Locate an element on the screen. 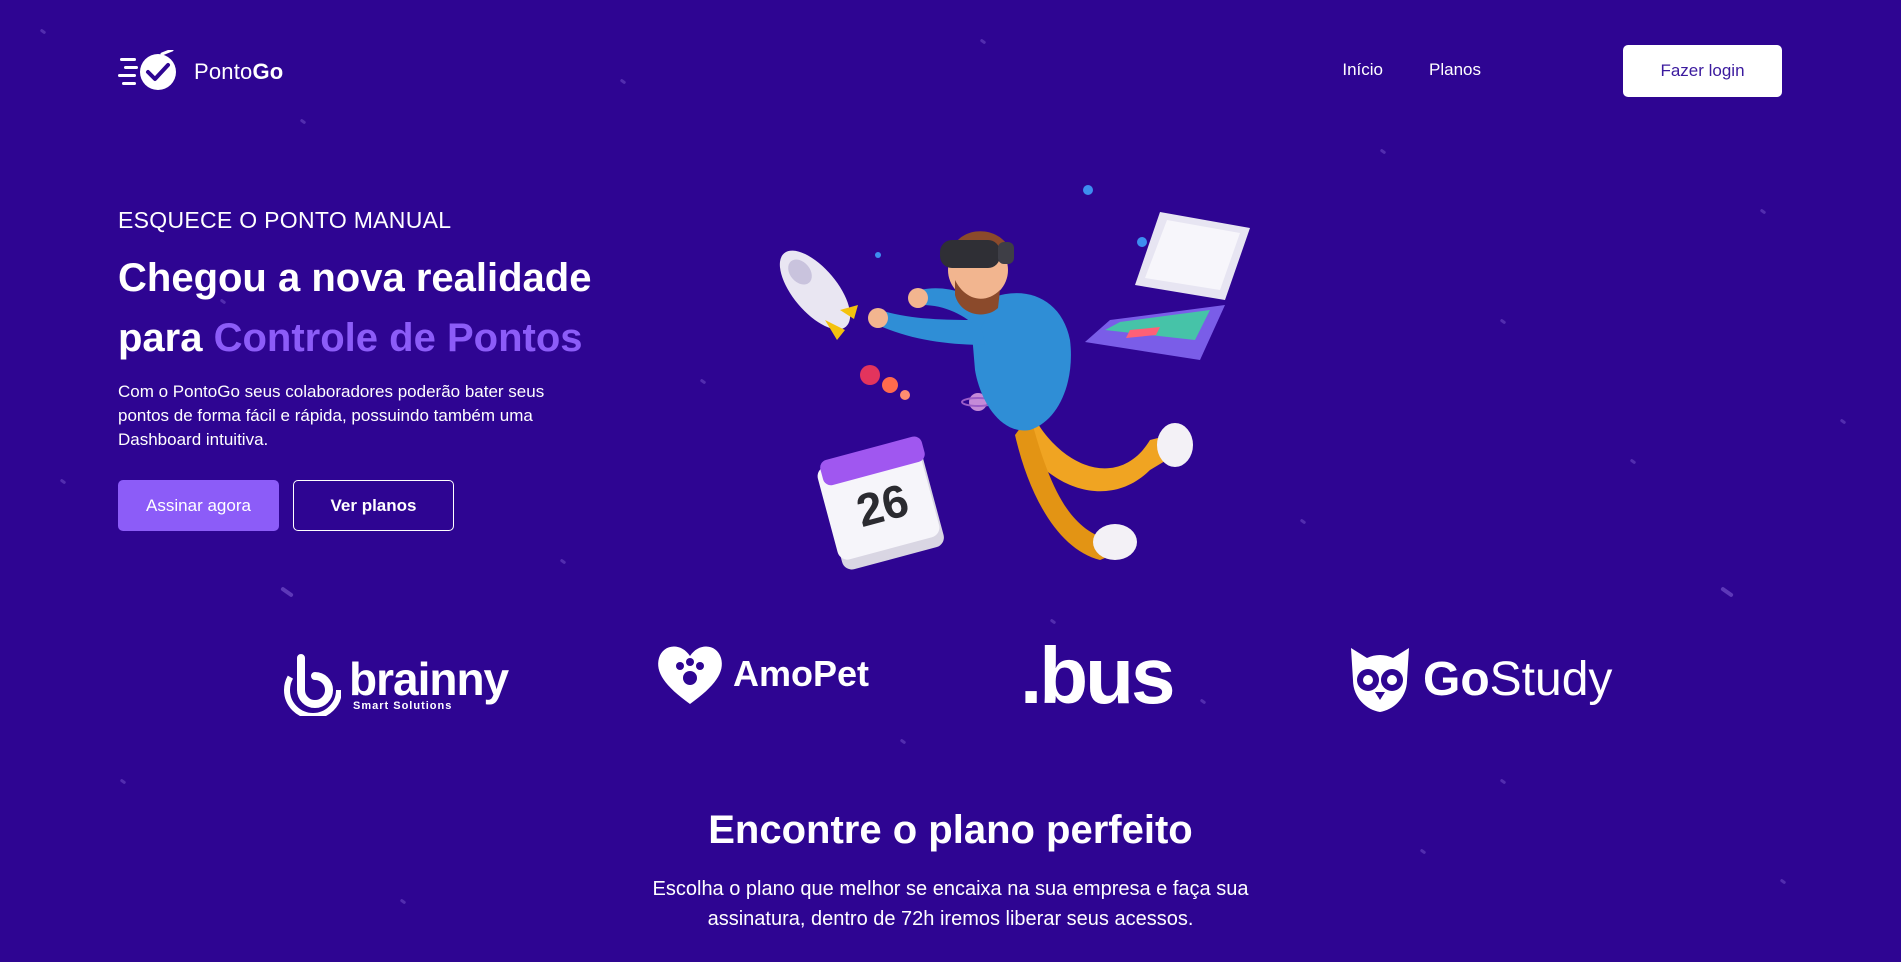  brand-name: PontoGo is located at coordinates (239, 71).